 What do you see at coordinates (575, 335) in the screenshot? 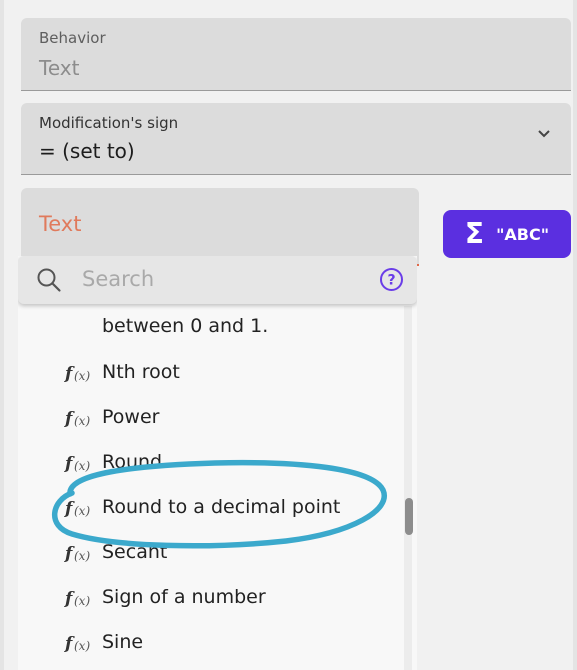
I see `panel-right-edge` at bounding box center [575, 335].